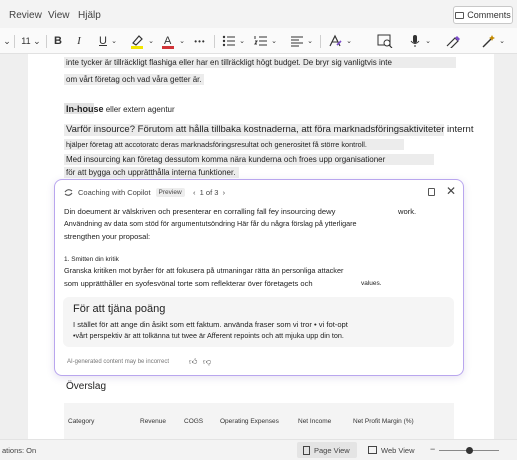 This screenshot has width=517, height=460. I want to click on coach-header: Coaching with Copilot Preview, so click(124, 192).